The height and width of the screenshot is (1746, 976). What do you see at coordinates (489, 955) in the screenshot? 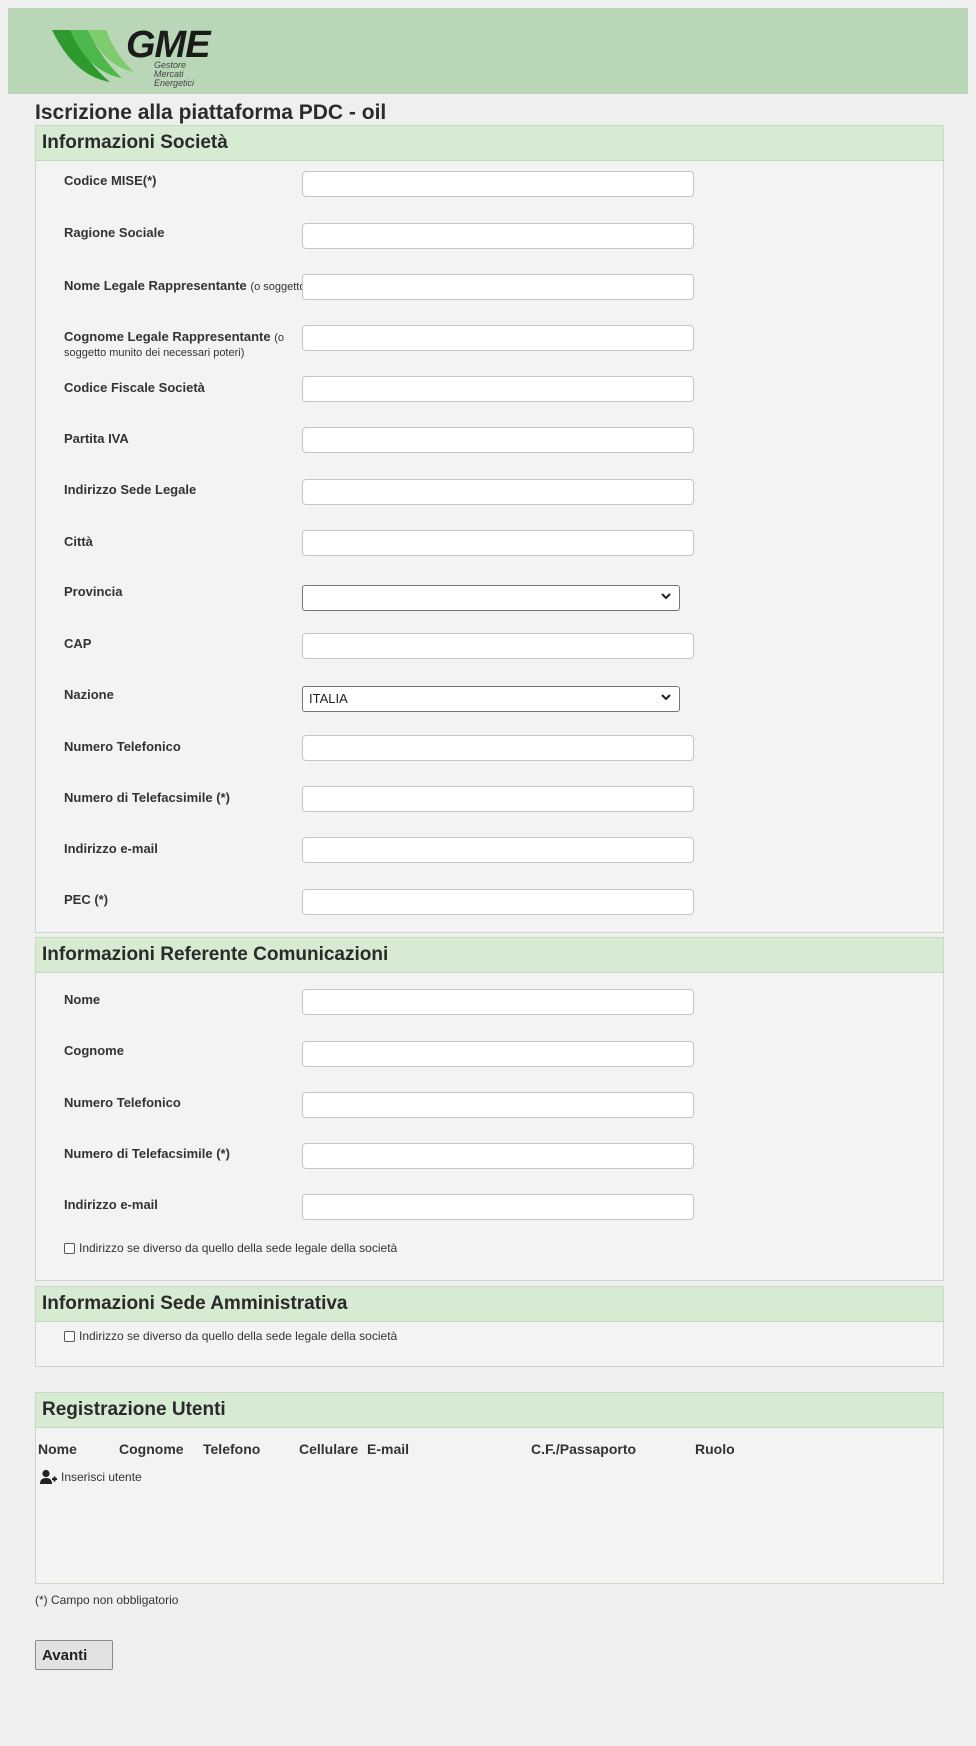
I see `panel-heading: Informazioni Referente Comunicazioni` at bounding box center [489, 955].